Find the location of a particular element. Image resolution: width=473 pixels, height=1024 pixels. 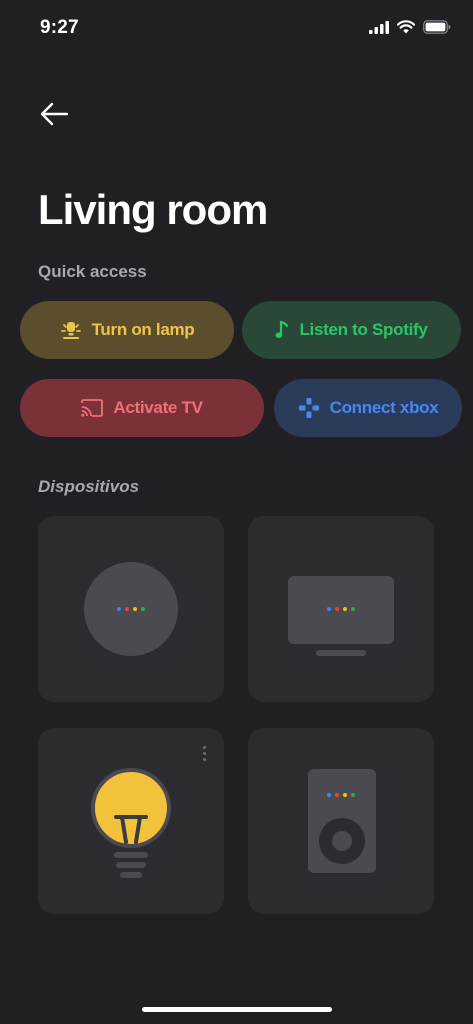

turn-on-lamp-button: Turn on lamp is located at coordinates (127, 330).